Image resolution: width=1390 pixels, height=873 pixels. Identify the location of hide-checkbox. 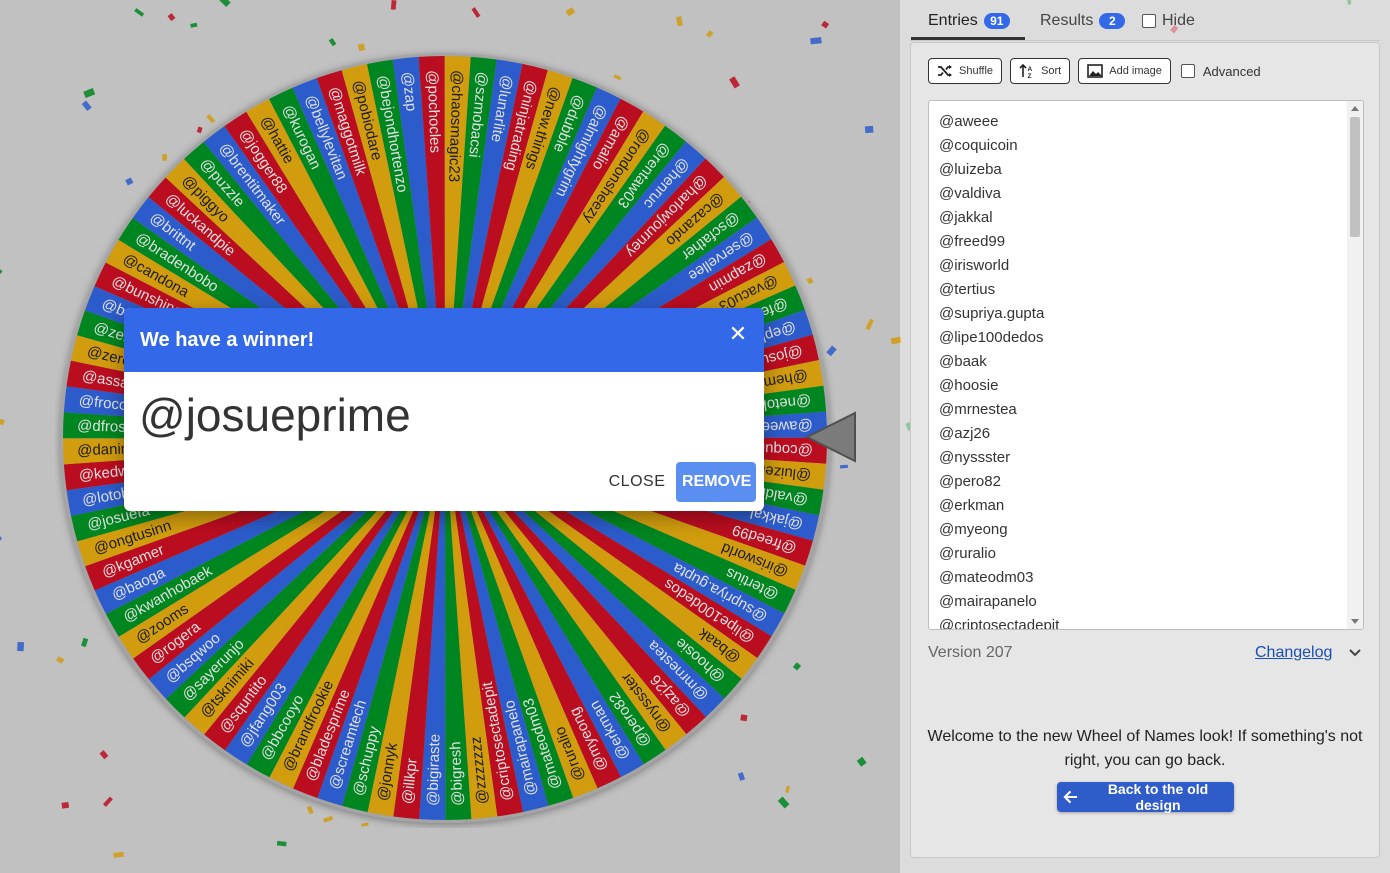
(1149, 21).